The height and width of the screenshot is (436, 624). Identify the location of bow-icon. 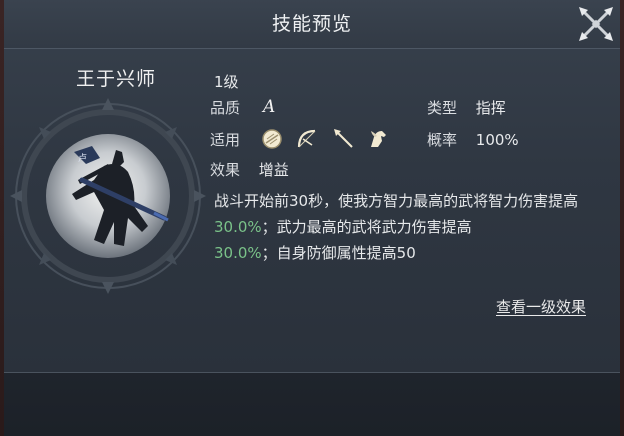
(306, 138).